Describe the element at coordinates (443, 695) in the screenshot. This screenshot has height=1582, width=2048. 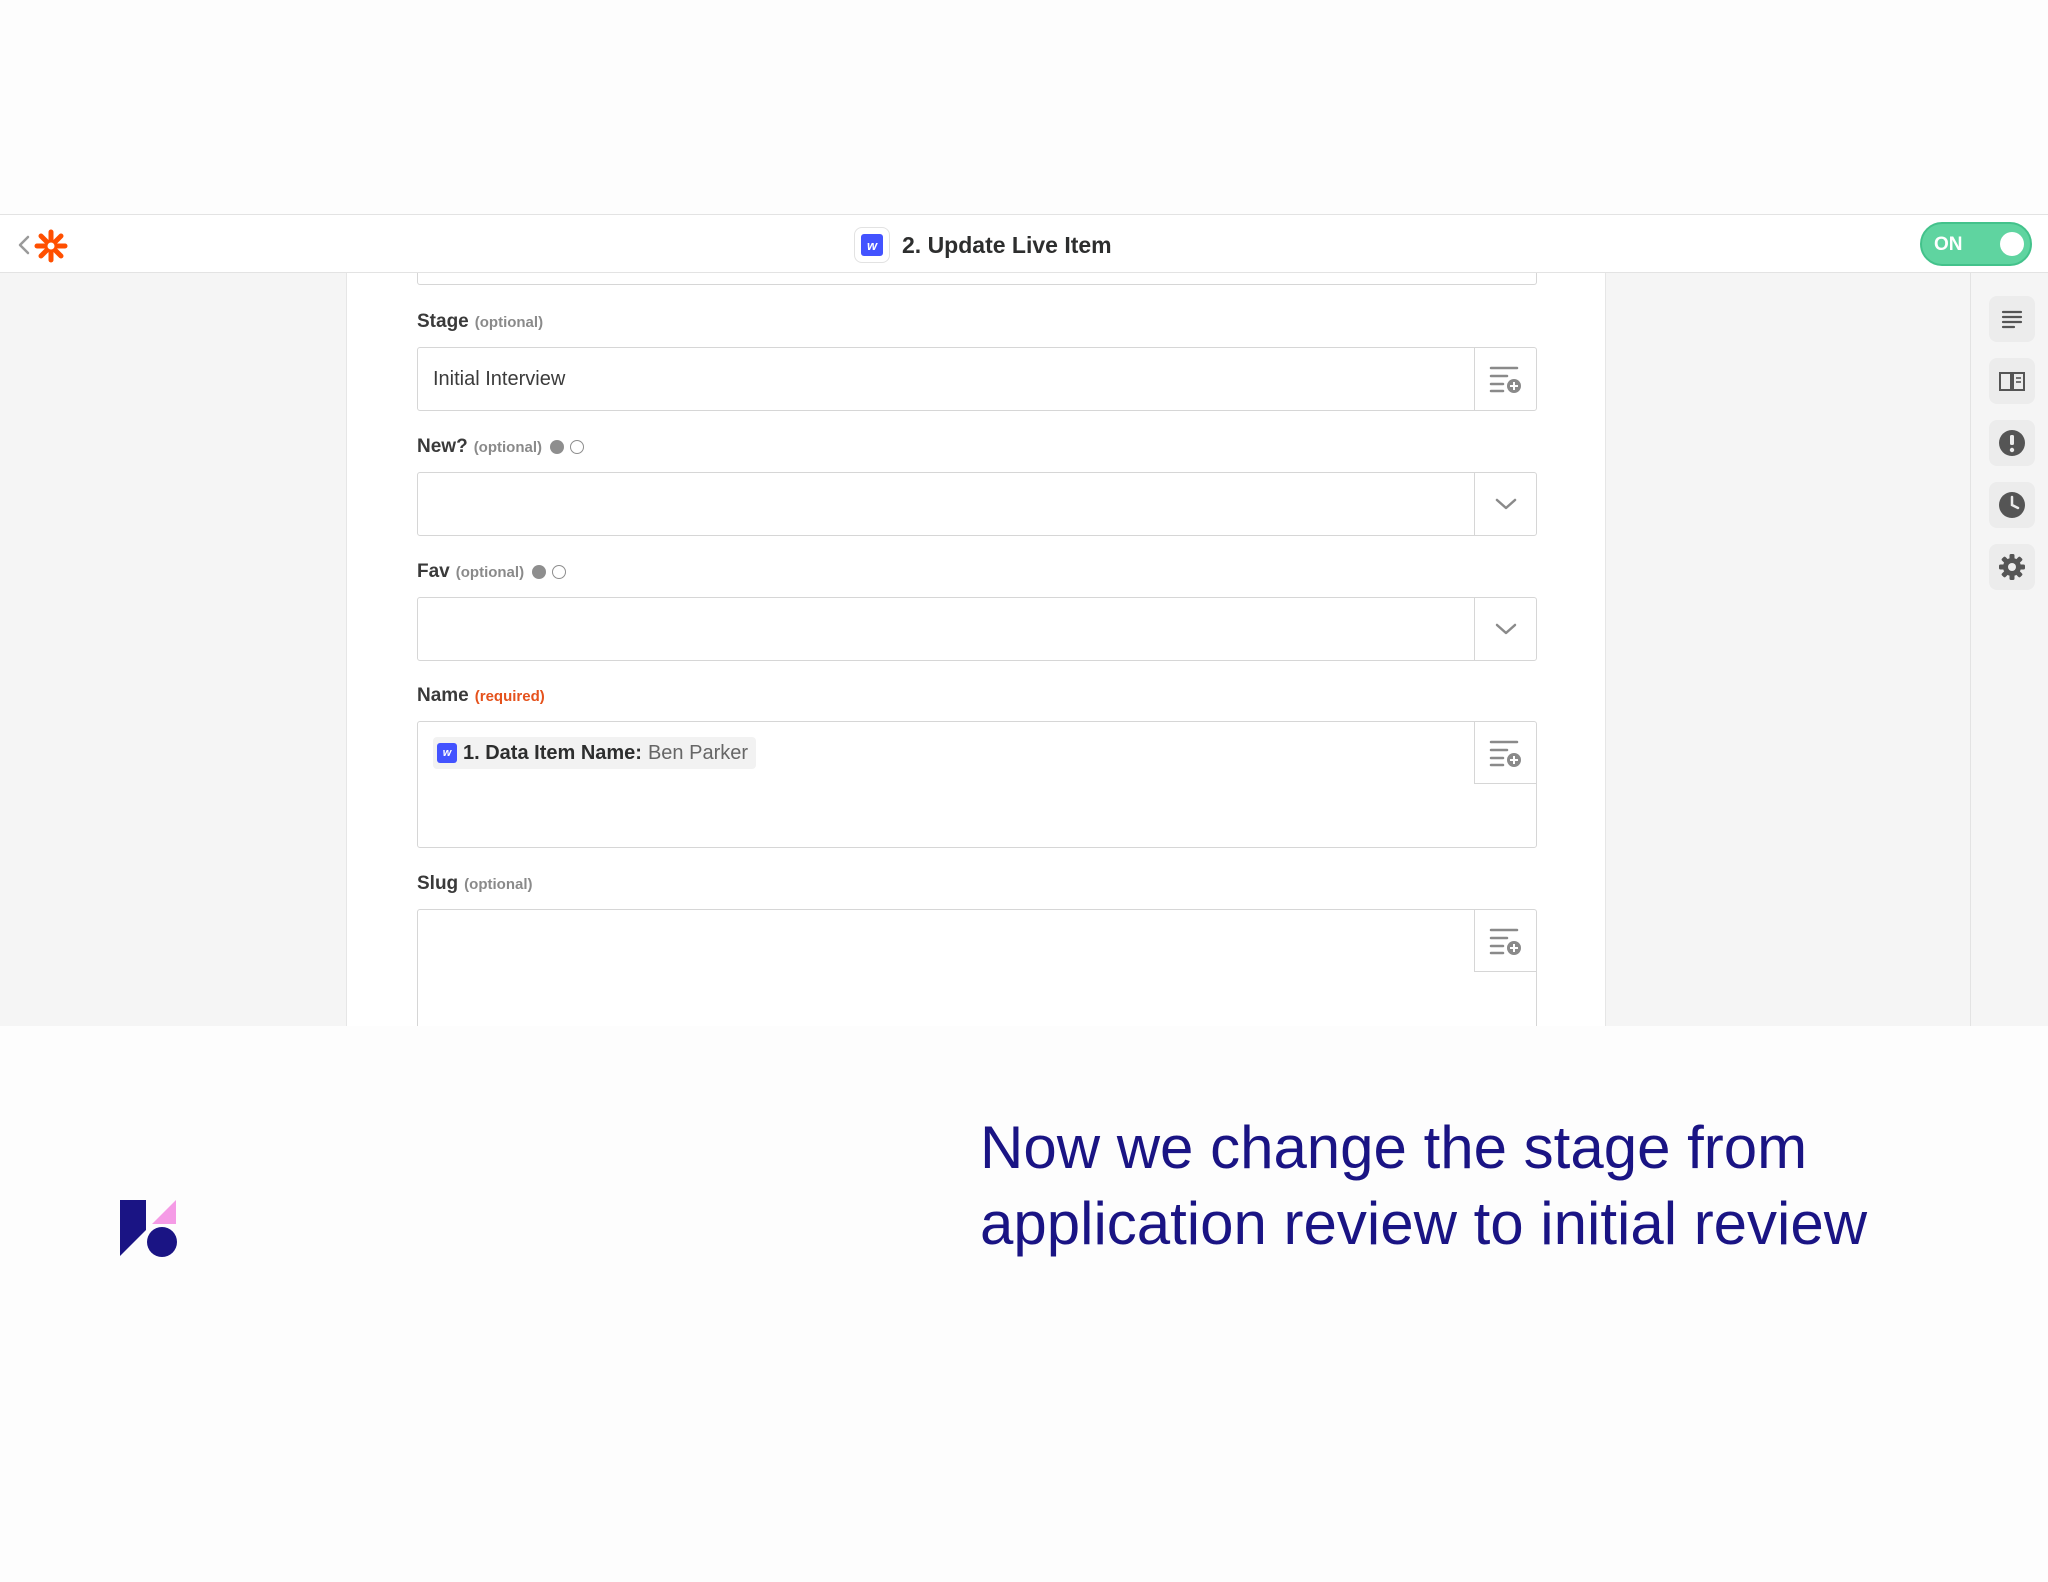
I see `name-label-text: Name` at that location.